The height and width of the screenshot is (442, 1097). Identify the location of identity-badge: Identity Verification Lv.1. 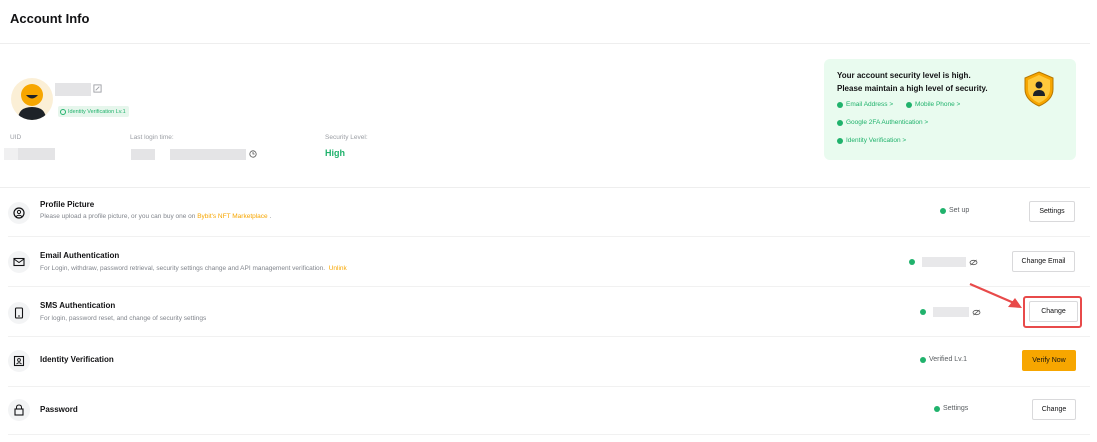
(93, 111).